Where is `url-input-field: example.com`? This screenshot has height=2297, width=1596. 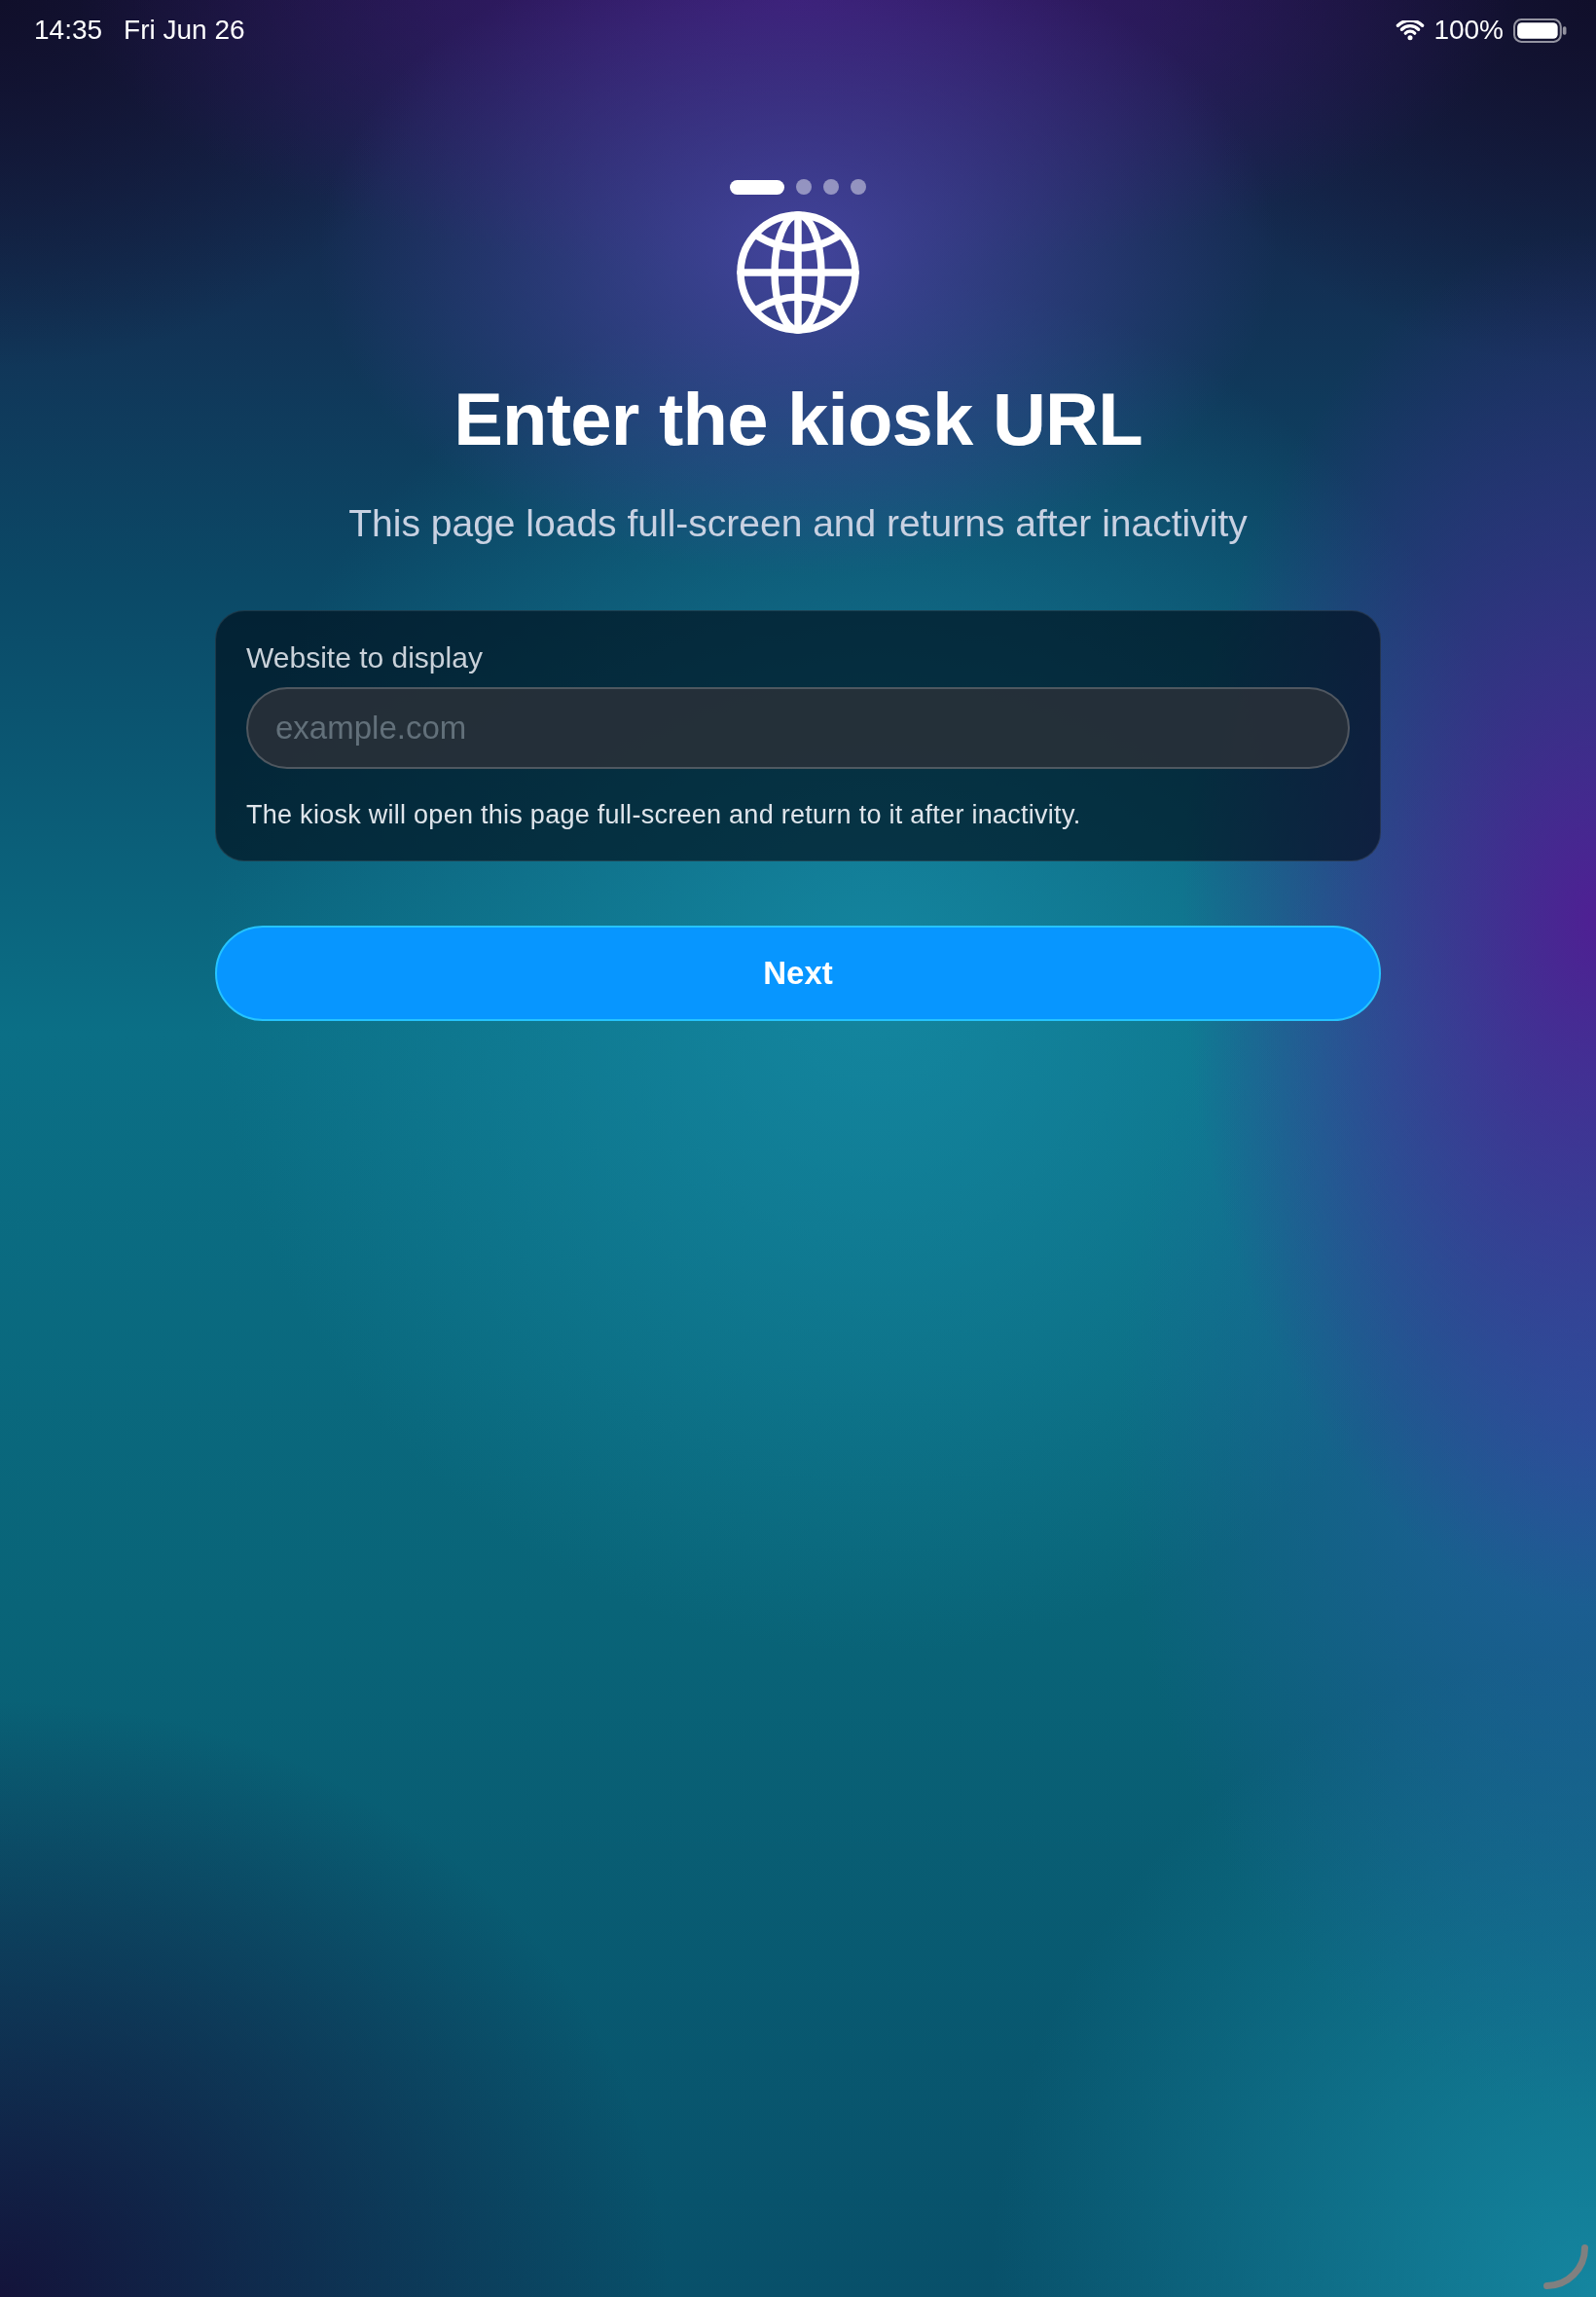 url-input-field: example.com is located at coordinates (798, 728).